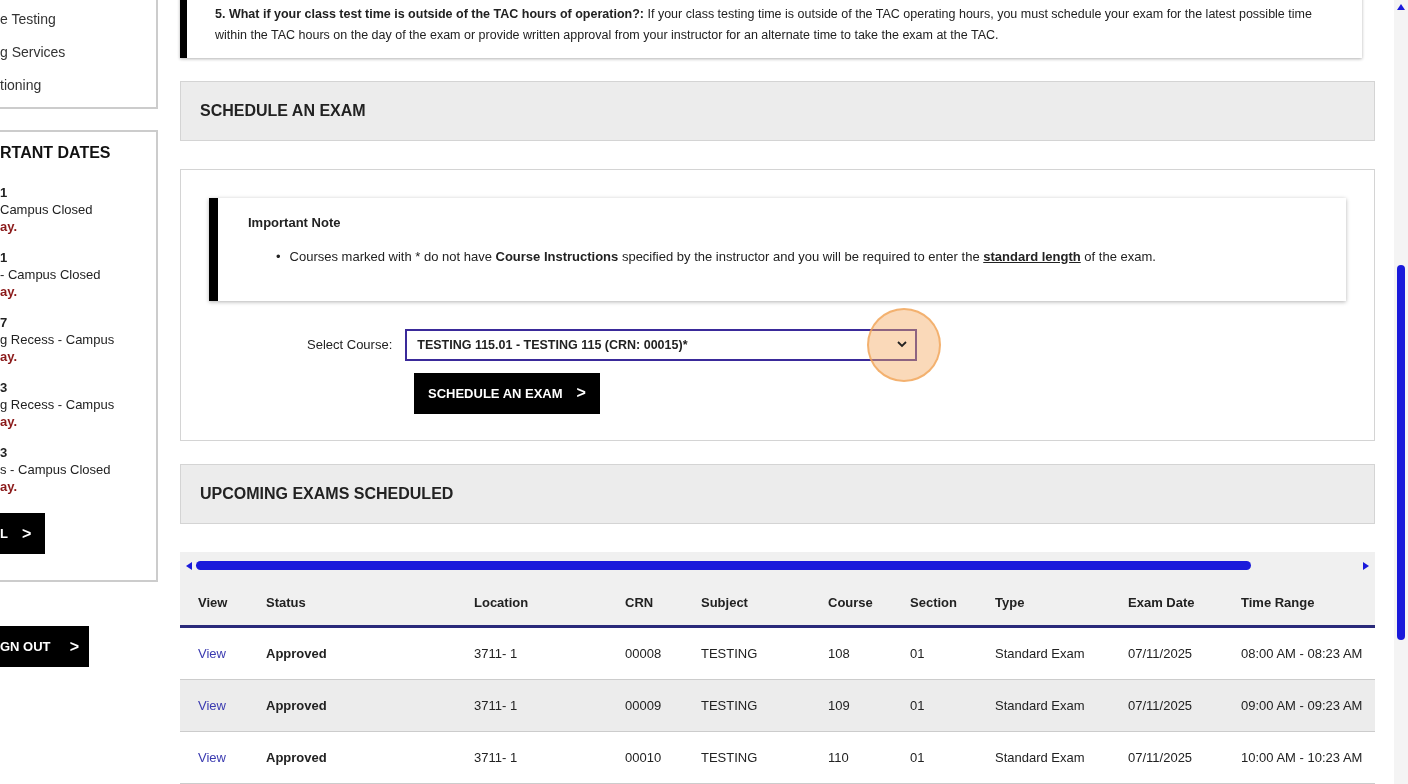  What do you see at coordinates (1161, 602) in the screenshot?
I see `column-header: Exam Date` at bounding box center [1161, 602].